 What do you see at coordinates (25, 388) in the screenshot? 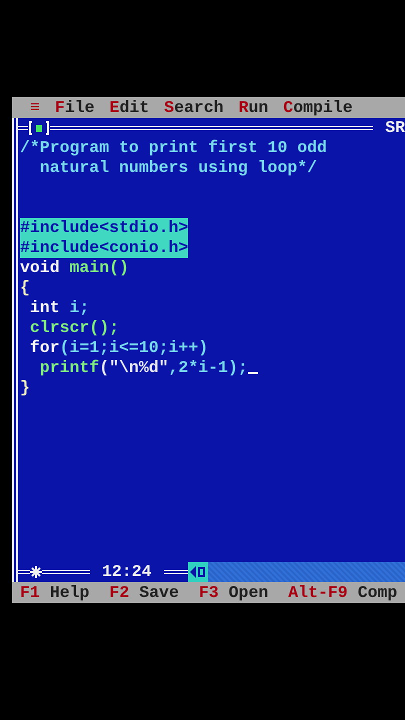
I see `code-line: }` at bounding box center [25, 388].